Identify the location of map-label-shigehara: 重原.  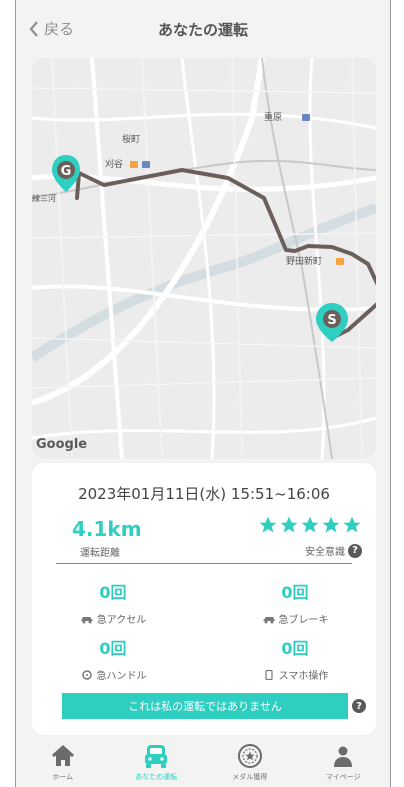
(273, 117).